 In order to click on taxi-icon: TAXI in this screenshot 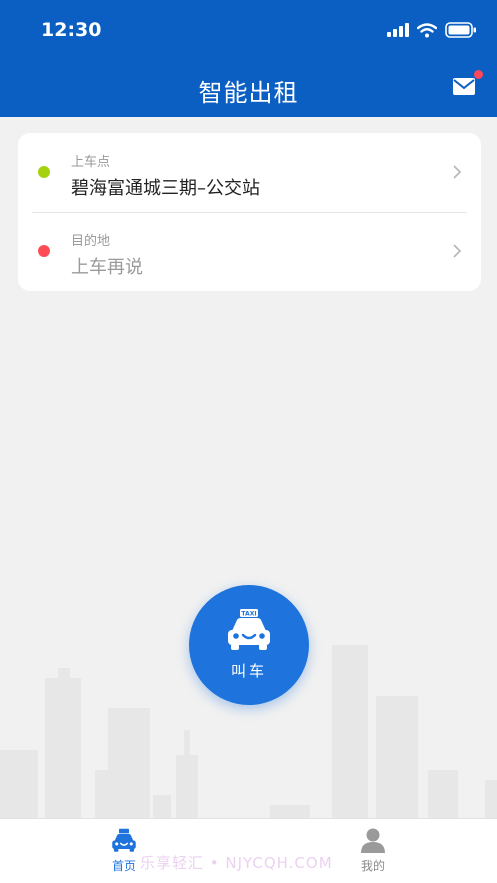, I will do `click(249, 629)`.